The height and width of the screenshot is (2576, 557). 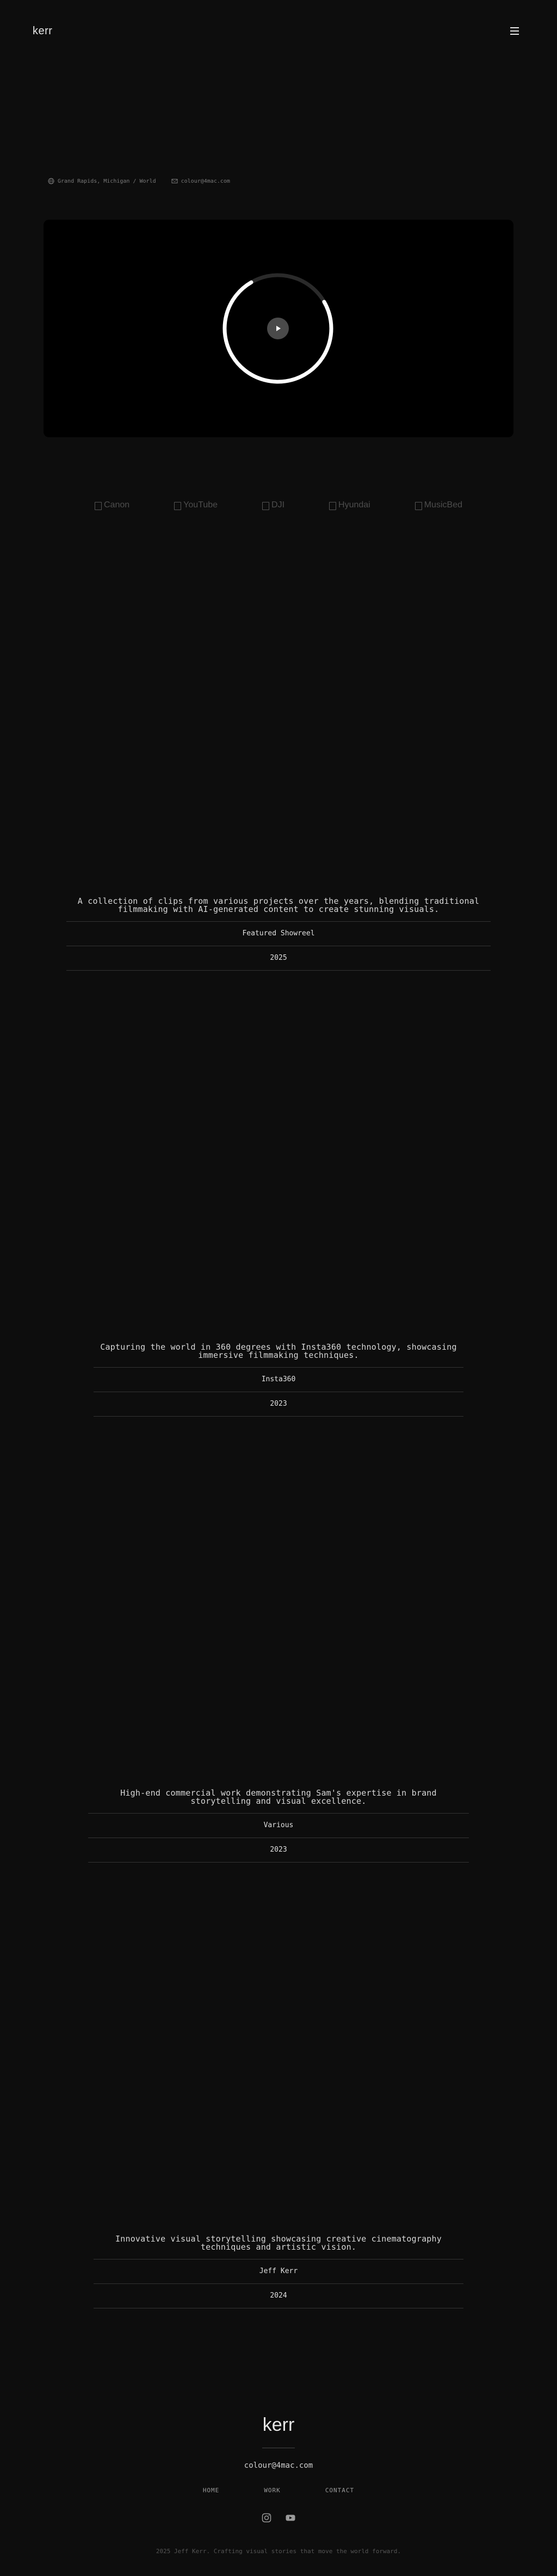 I want to click on footer-nav-contact: CONTACT, so click(x=339, y=2490).